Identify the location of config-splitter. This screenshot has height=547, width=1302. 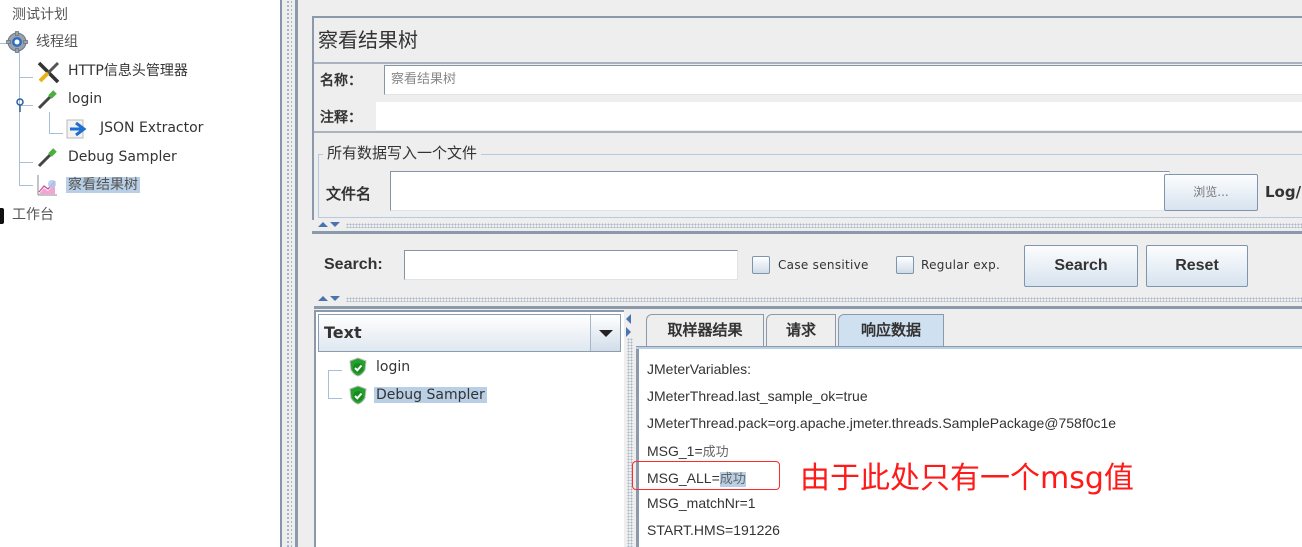
(807, 226).